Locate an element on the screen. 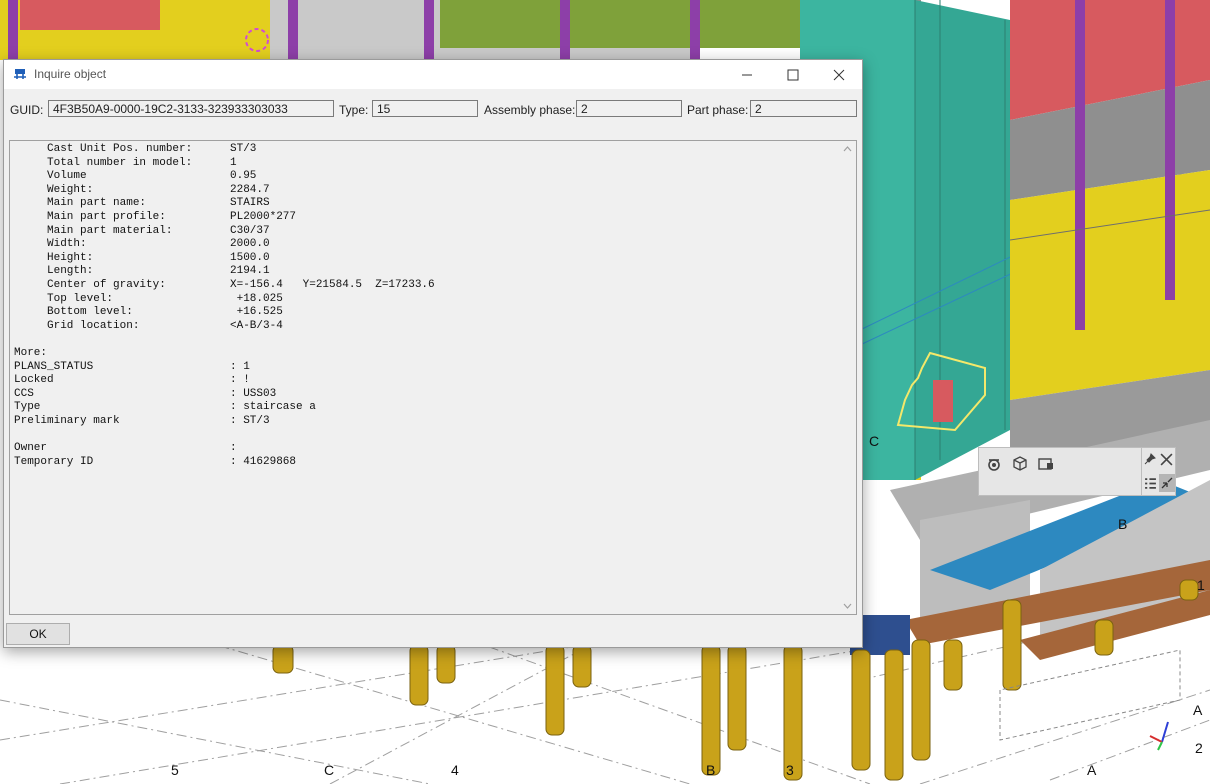  collapse-icon is located at coordinates (1167, 483).